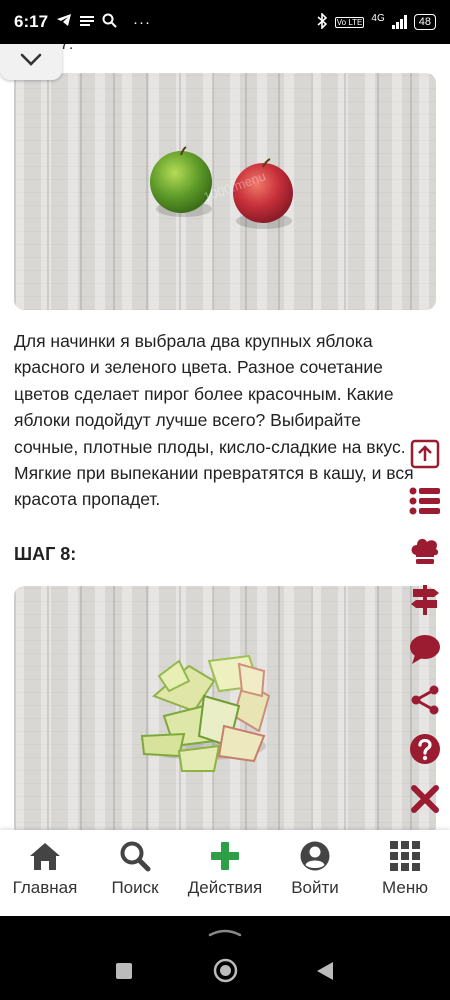  What do you see at coordinates (225, 973) in the screenshot?
I see `home-system-button` at bounding box center [225, 973].